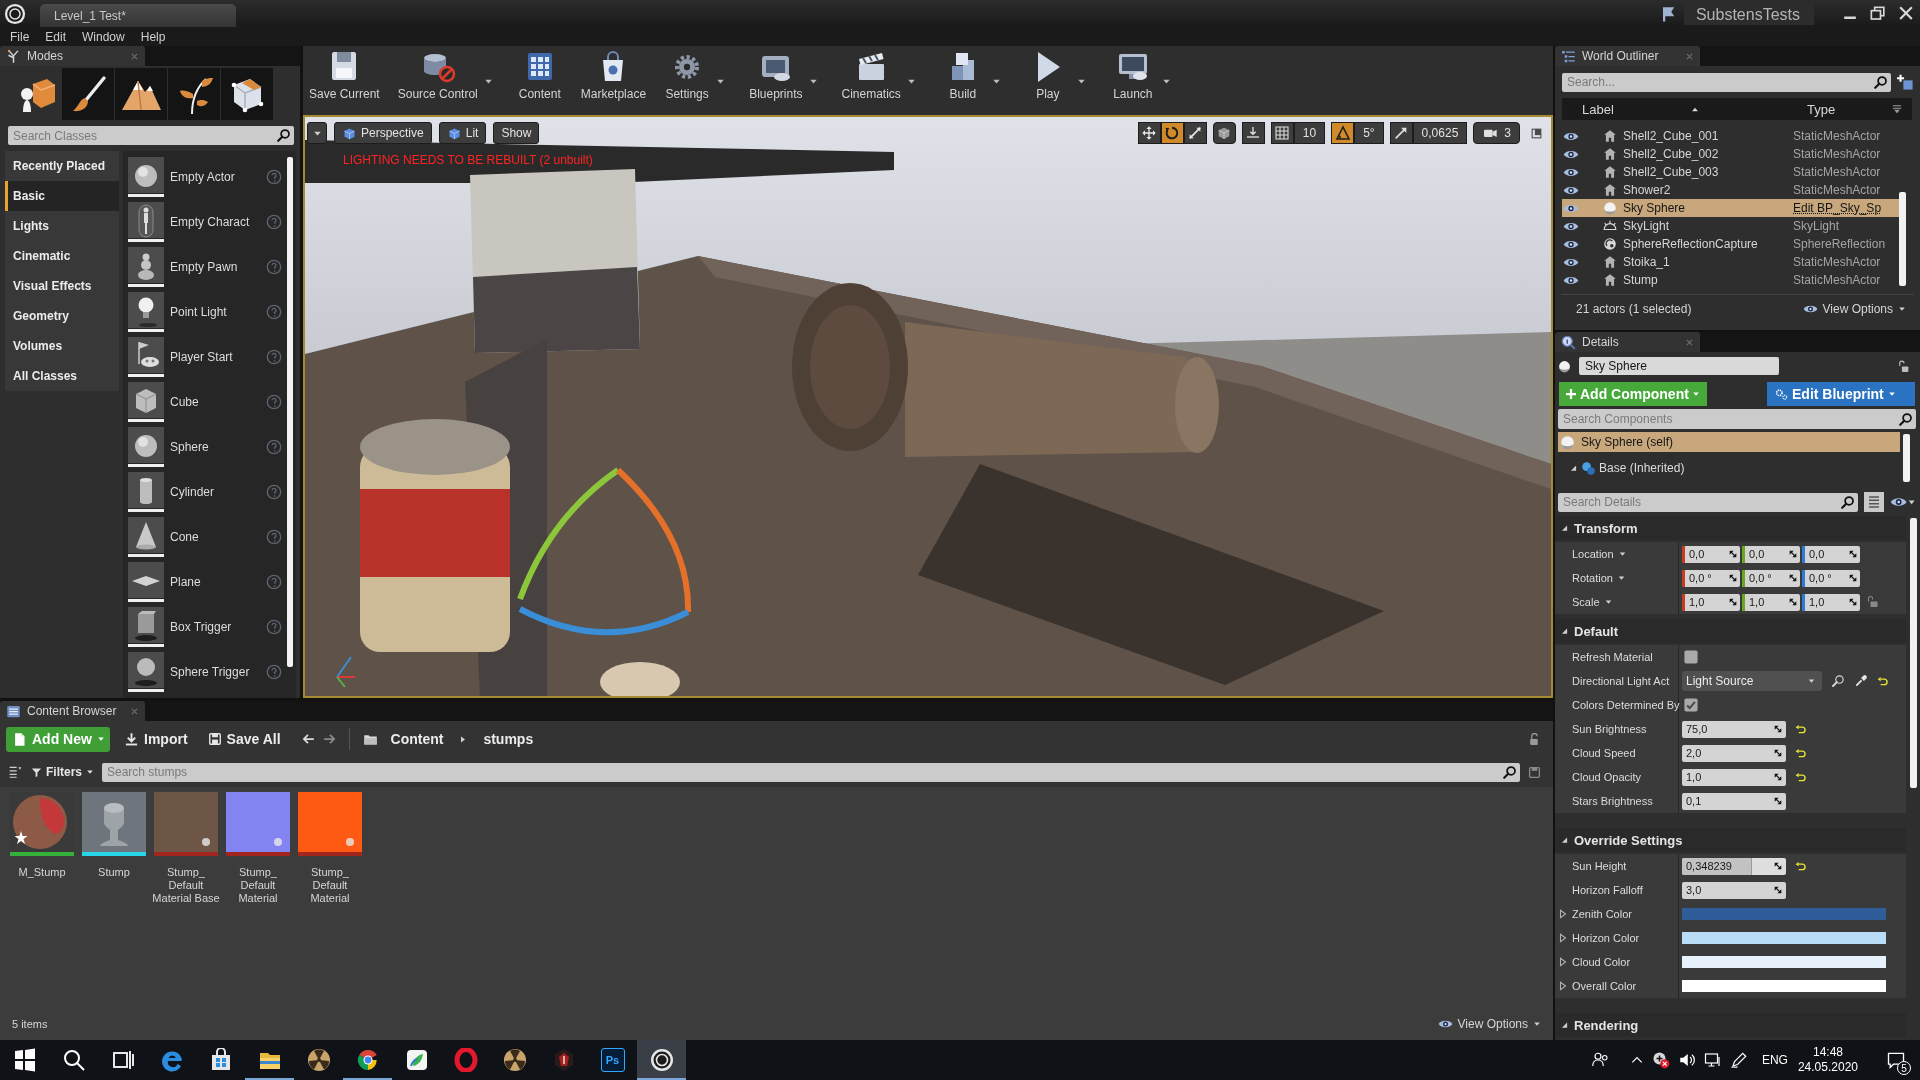  I want to click on edit-blueprint-link: Edit BP_Sky_Sp, so click(1837, 208).